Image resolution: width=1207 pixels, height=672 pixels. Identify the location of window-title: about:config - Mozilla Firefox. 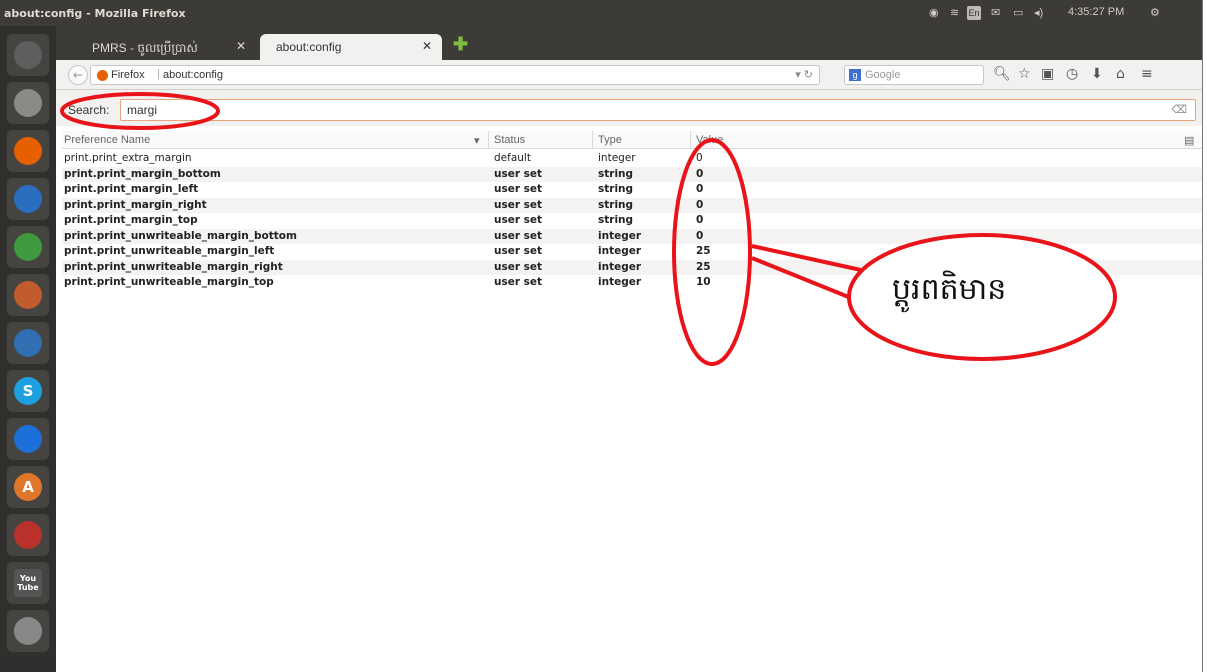
(95, 13).